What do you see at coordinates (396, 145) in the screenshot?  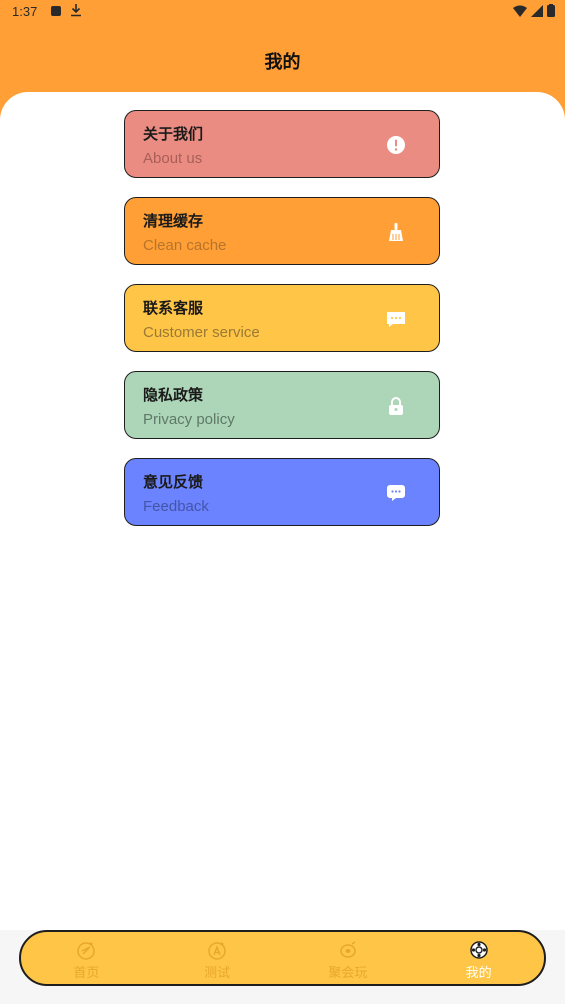 I see `info-icon` at bounding box center [396, 145].